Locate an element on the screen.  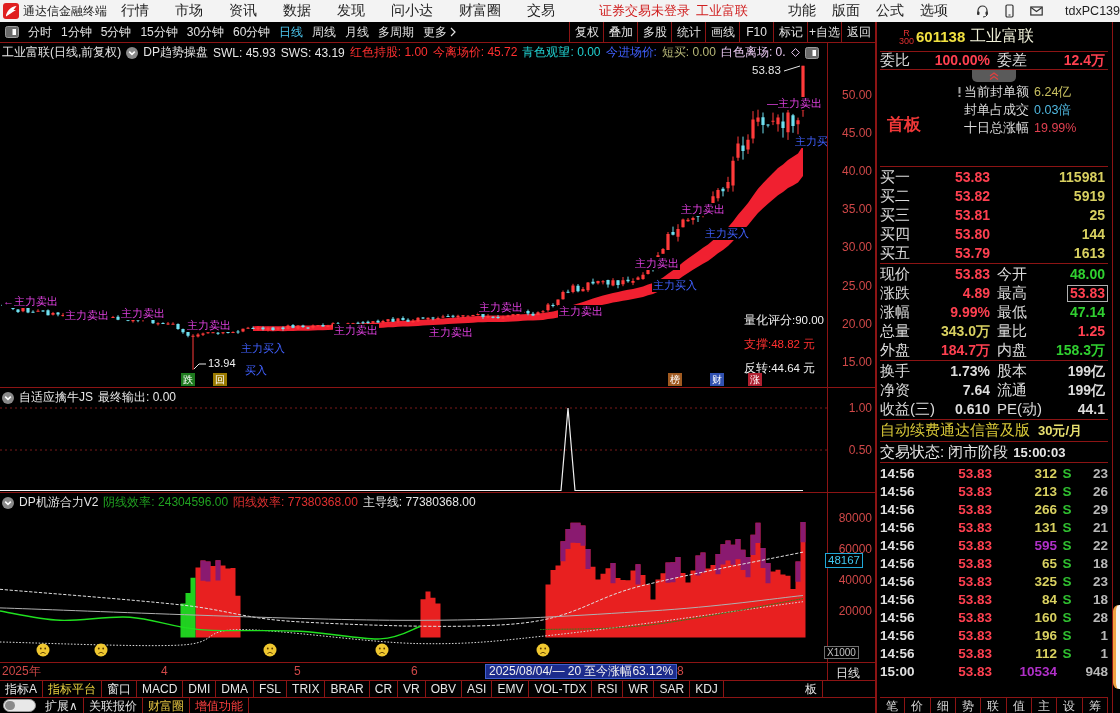
menu-item: 公式 is located at coordinates (890, 11).